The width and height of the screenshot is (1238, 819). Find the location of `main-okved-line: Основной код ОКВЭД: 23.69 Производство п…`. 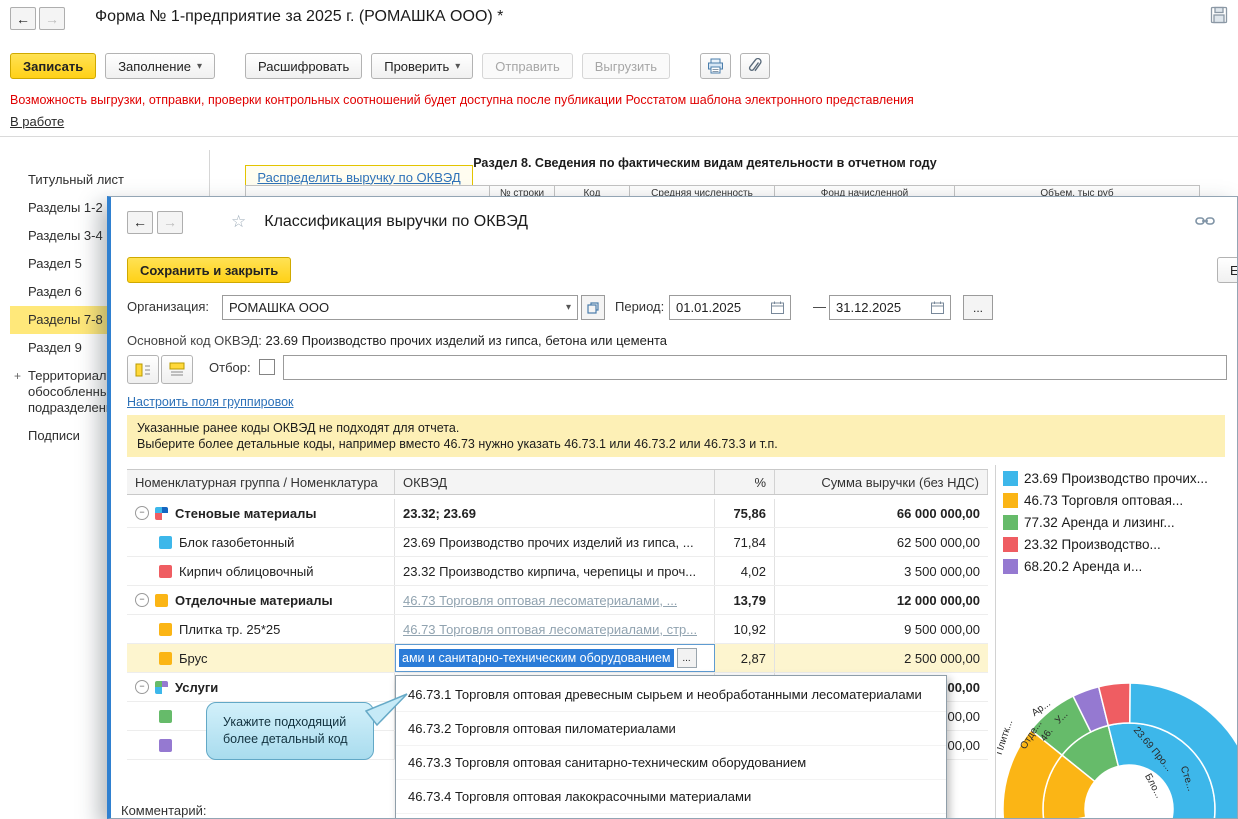

main-okved-line: Основной код ОКВЭД: 23.69 Производство п… is located at coordinates (397, 340).